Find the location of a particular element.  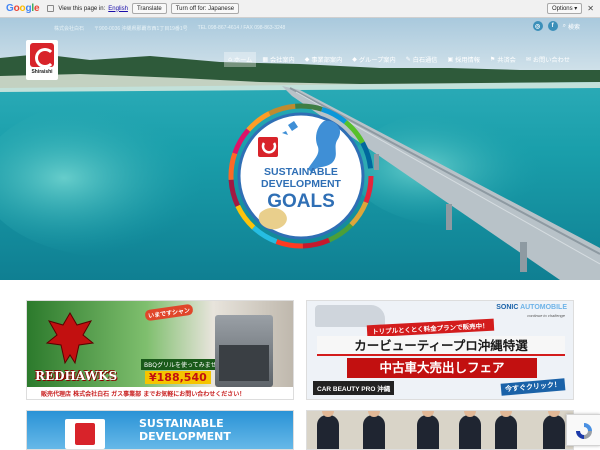

staff-photo is located at coordinates (440, 430).